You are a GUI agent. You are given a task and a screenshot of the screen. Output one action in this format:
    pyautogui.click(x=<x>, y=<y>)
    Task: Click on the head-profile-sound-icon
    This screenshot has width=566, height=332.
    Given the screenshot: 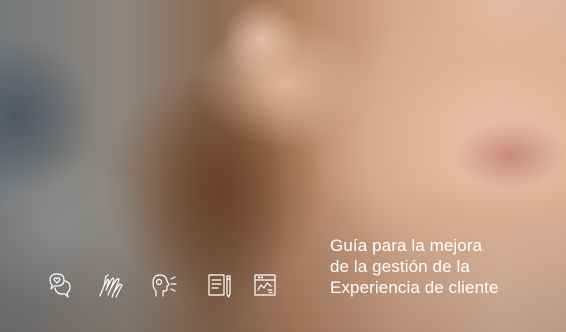 What is the action you would take?
    pyautogui.click(x=163, y=285)
    